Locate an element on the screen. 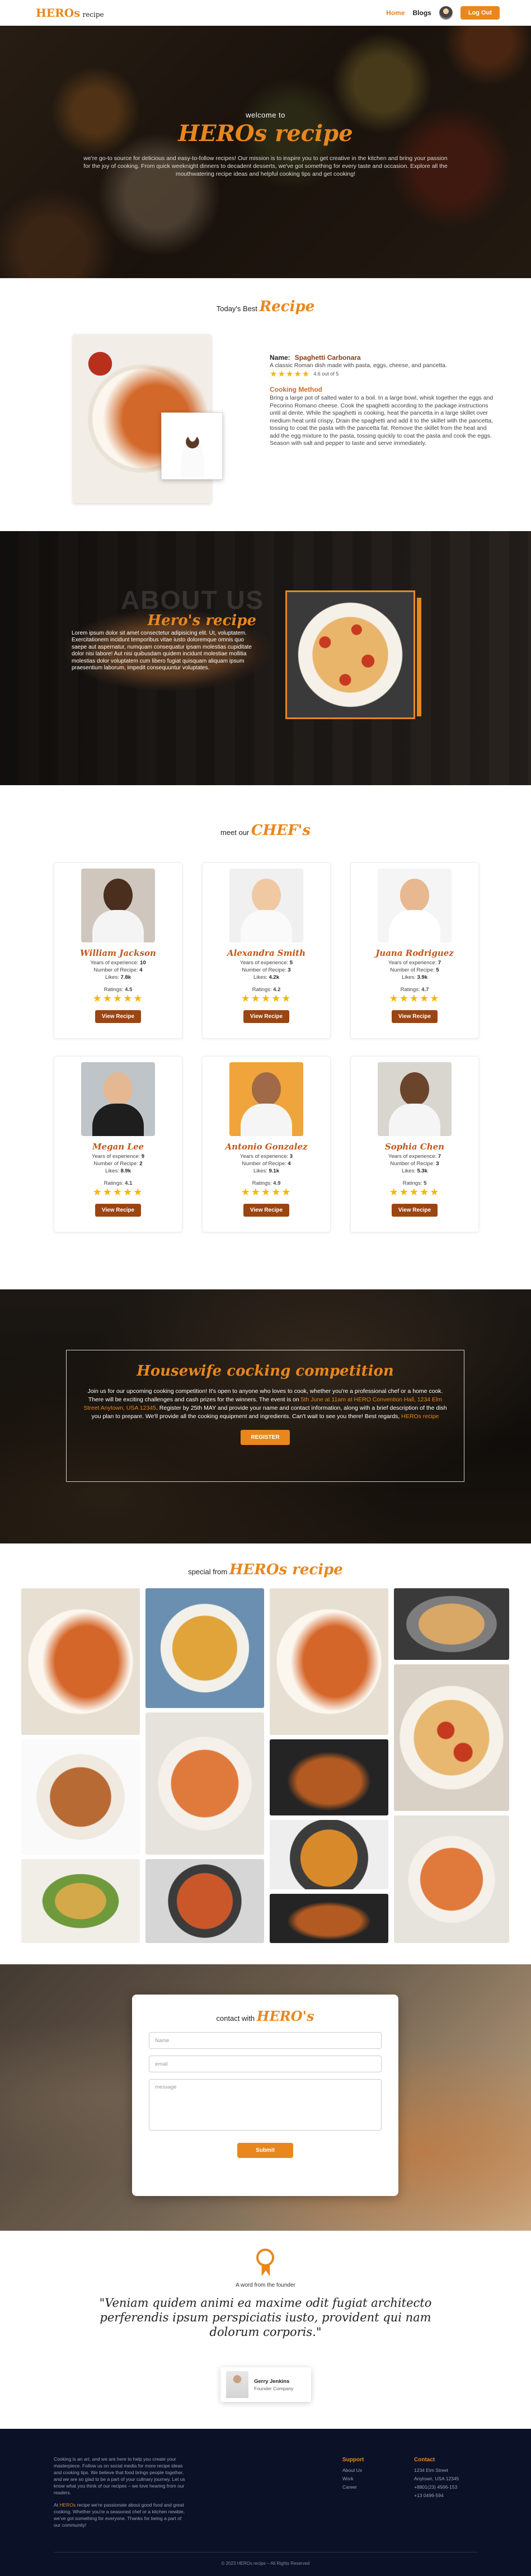 The height and width of the screenshot is (2576, 531). contact-heading: contact with HERO's is located at coordinates (265, 2016).